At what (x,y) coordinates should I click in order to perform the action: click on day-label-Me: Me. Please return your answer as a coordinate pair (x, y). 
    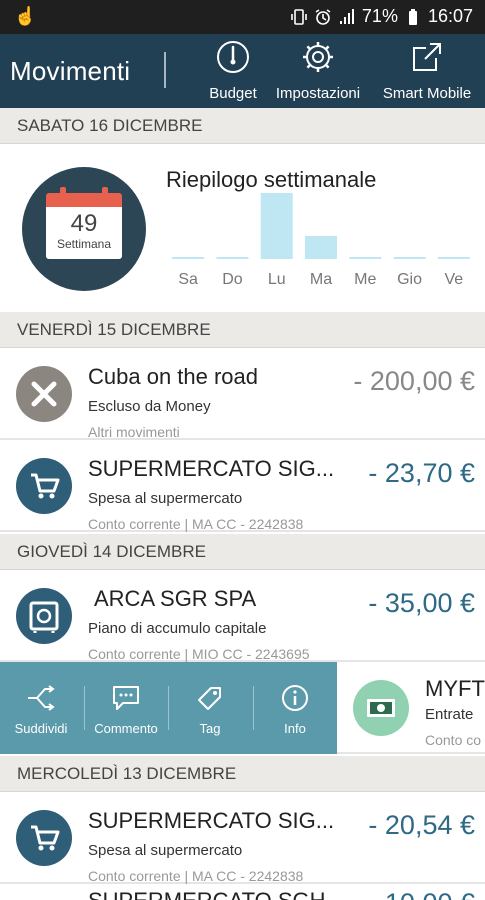
    Looking at the image, I should click on (365, 279).